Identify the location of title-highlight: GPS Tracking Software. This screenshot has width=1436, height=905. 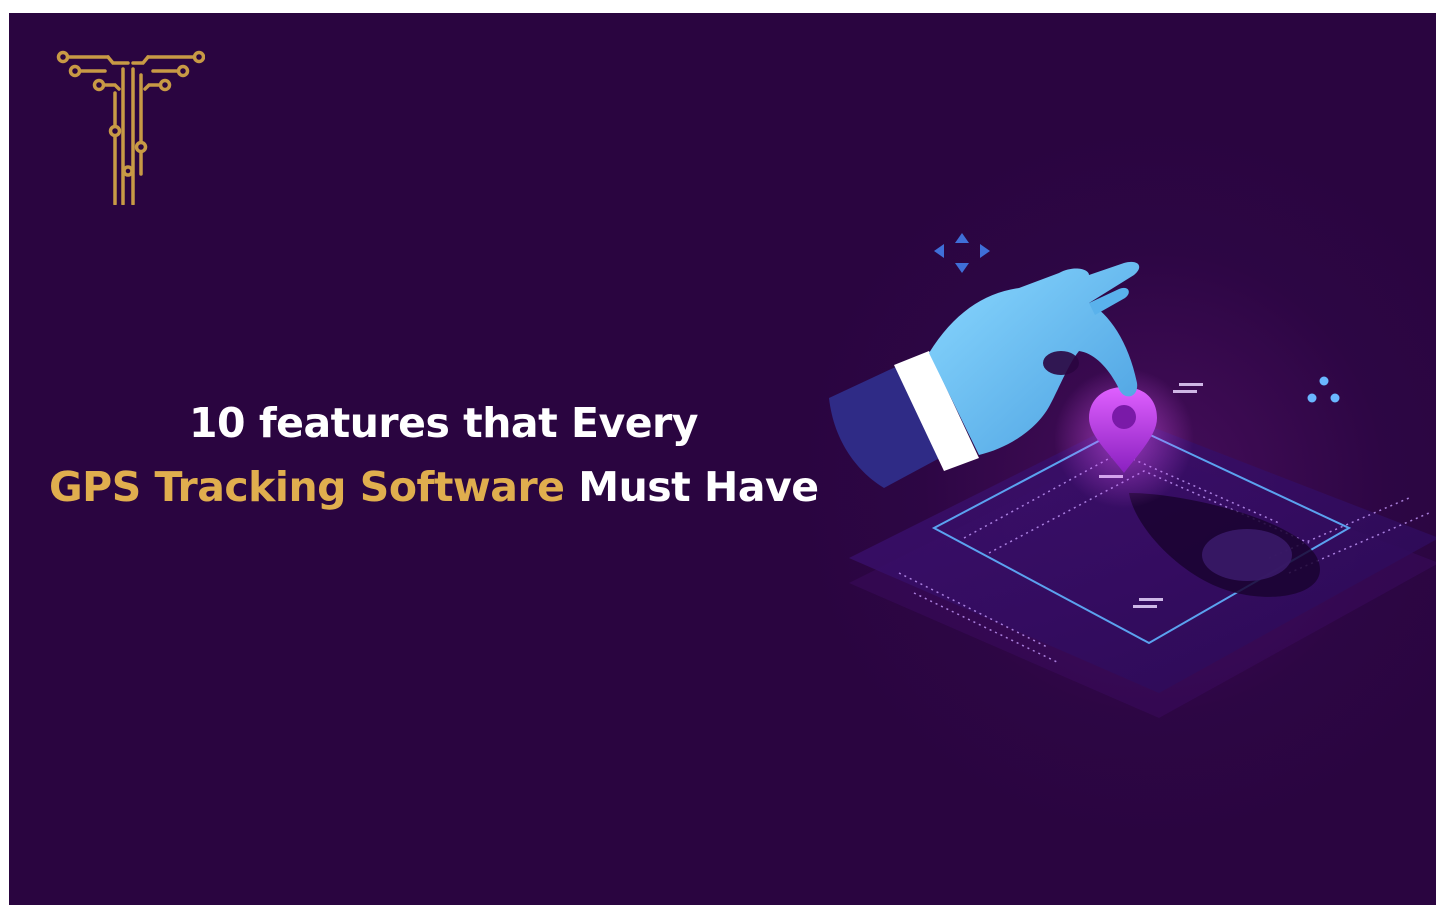
(307, 487).